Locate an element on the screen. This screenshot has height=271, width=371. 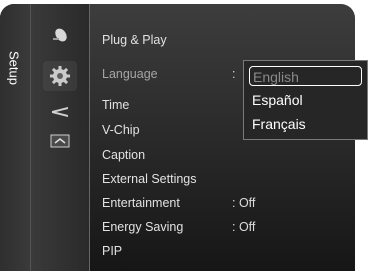
language-dropdown: English Español Français is located at coordinates (305, 100).